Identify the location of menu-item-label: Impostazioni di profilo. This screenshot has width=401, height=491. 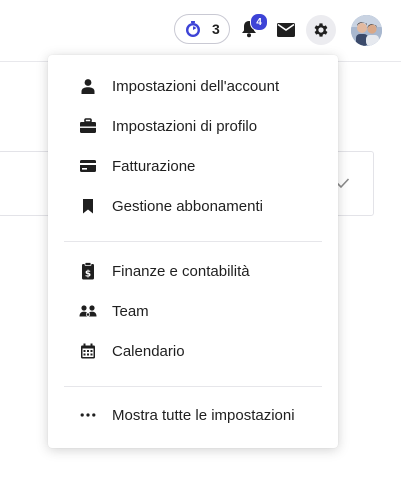
(185, 126).